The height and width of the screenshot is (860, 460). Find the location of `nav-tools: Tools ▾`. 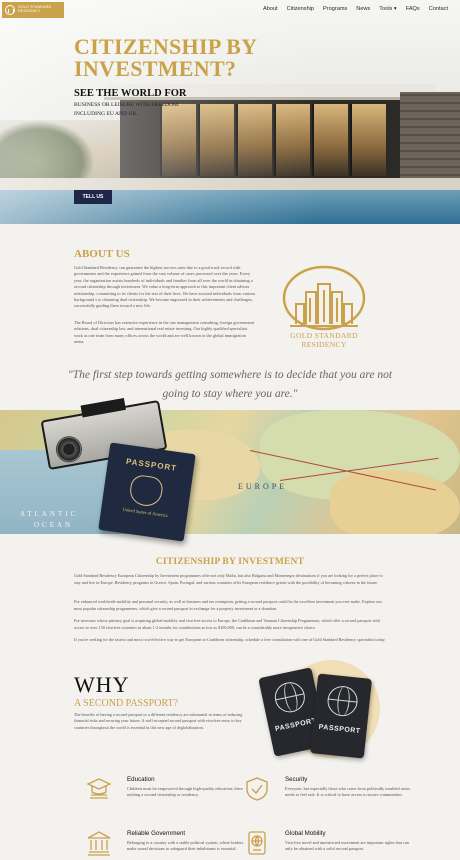

nav-tools: Tools ▾ is located at coordinates (387, 9).